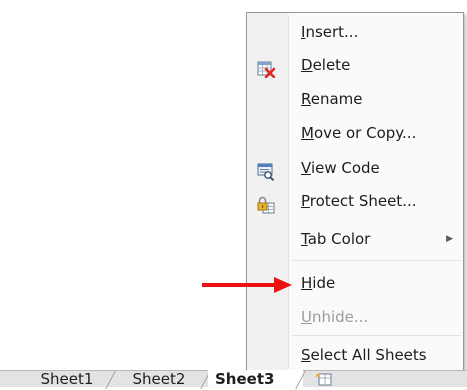 This screenshot has width=467, height=390. What do you see at coordinates (326, 65) in the screenshot?
I see `menu-item-label: Delete` at bounding box center [326, 65].